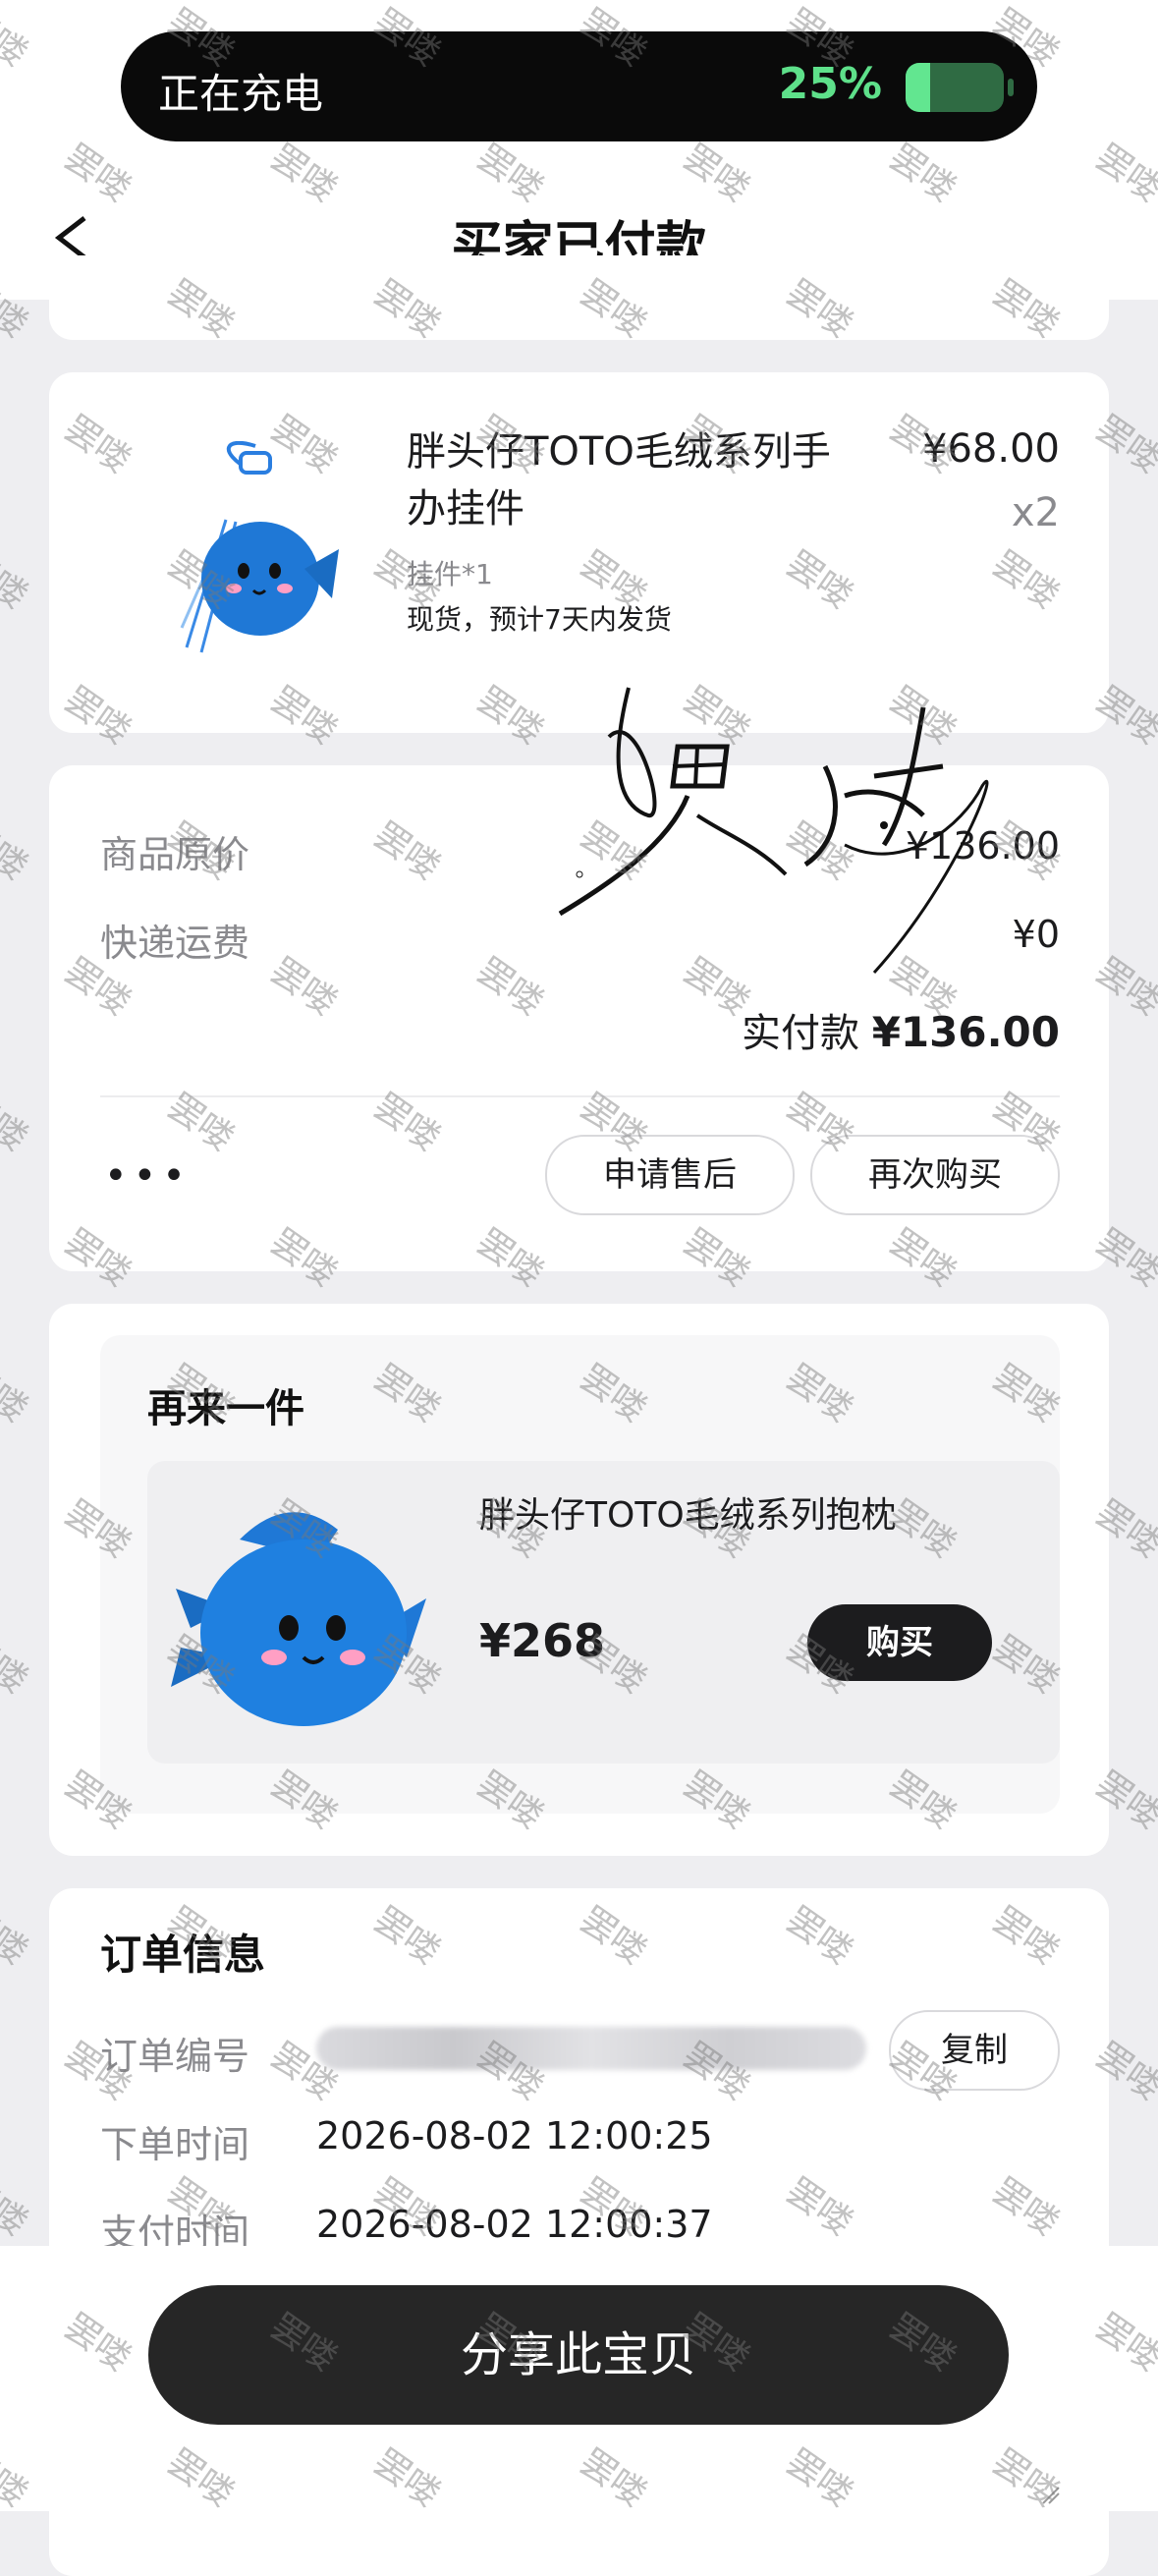 Image resolution: width=1158 pixels, height=2576 pixels. Describe the element at coordinates (579, 297) in the screenshot. I see `previous-card-edge` at that location.